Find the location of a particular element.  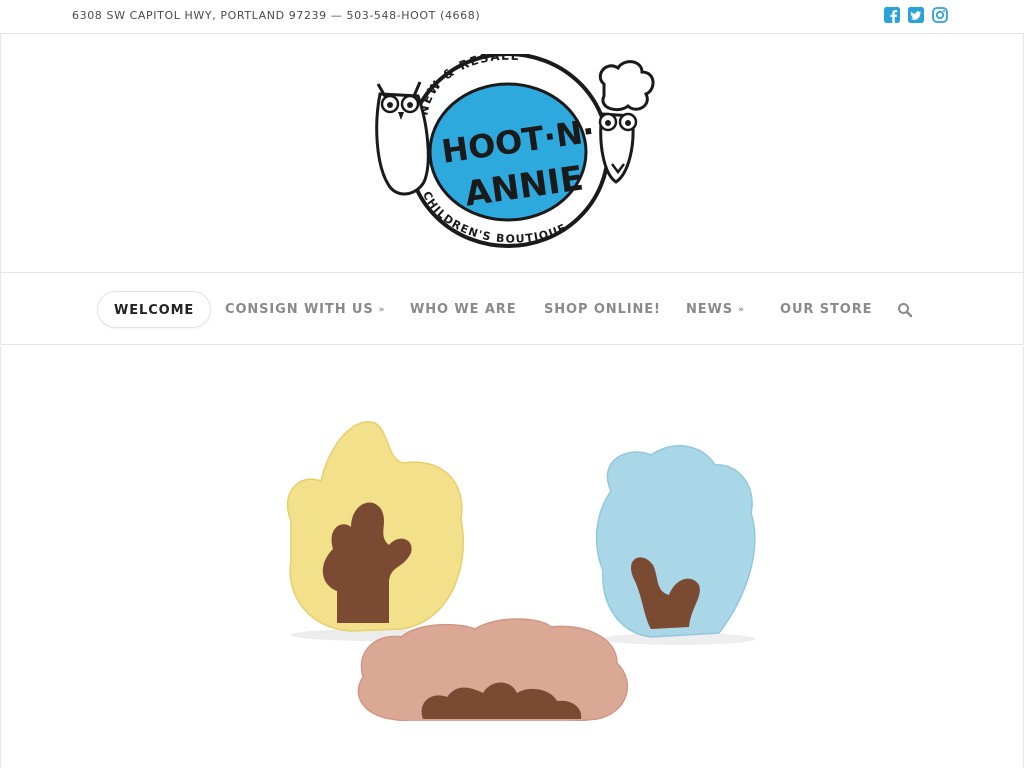

nav-shop-label: SHOP ONLINE! is located at coordinates (602, 309).